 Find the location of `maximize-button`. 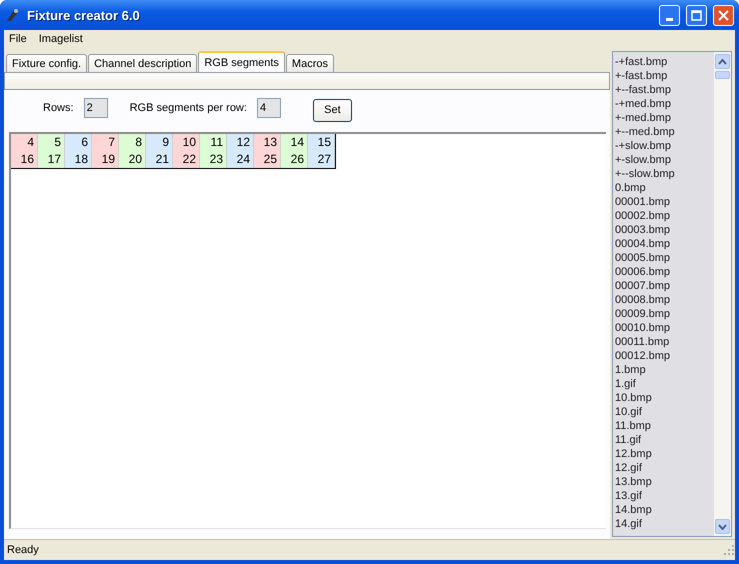

maximize-button is located at coordinates (696, 15).